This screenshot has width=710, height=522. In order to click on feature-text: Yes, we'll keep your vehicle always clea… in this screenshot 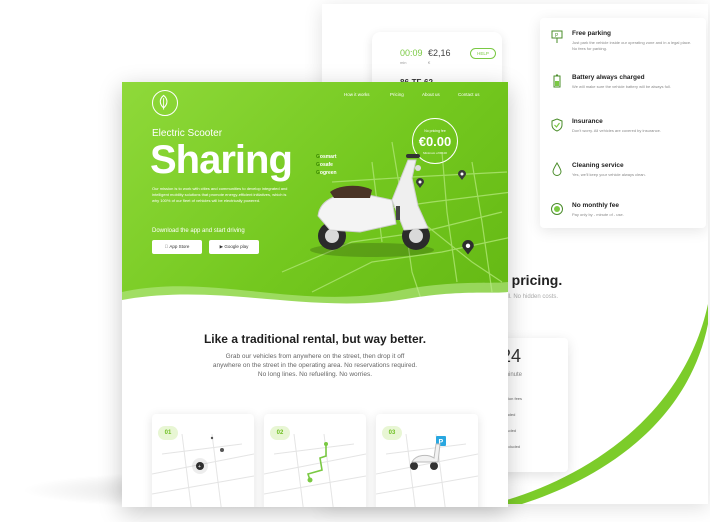, I will do `click(609, 174)`.